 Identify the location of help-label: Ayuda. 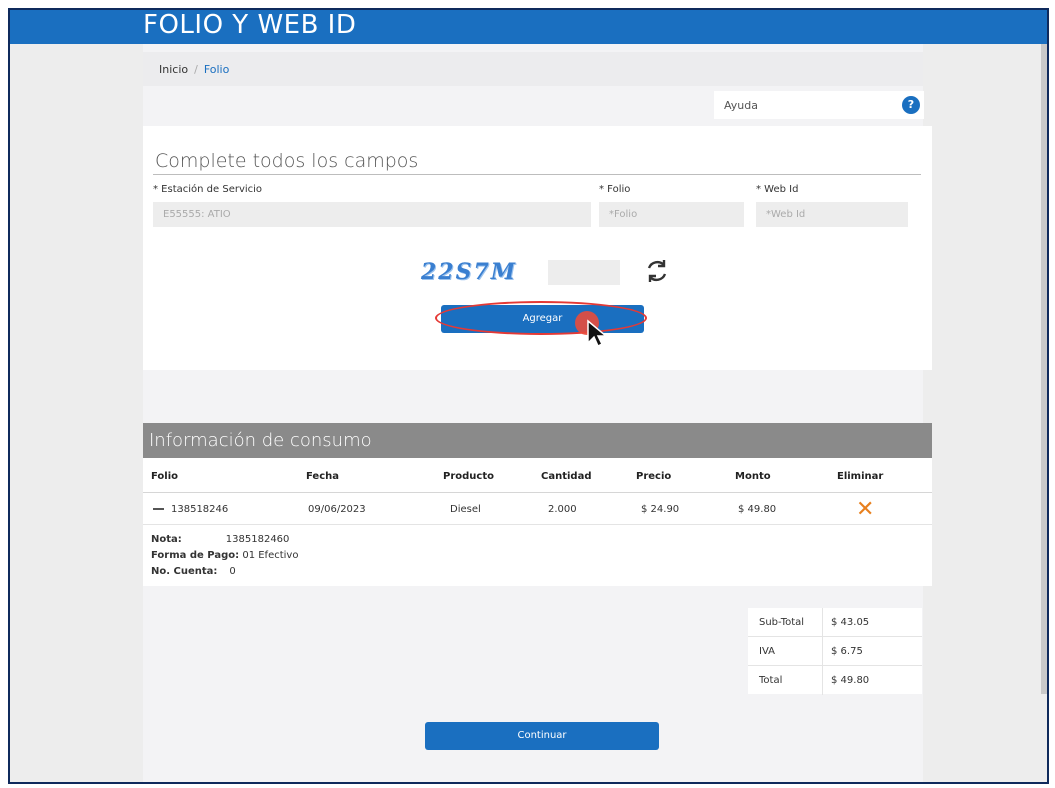
(741, 105).